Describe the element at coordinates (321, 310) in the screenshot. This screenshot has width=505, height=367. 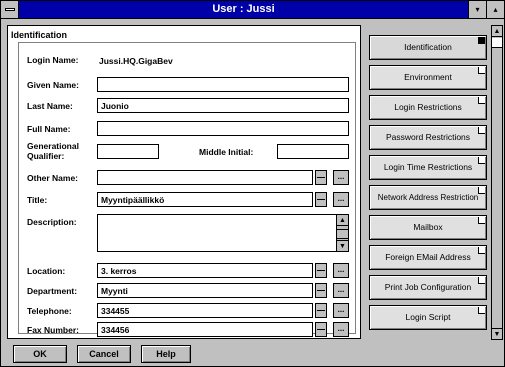
I see `telephone-spinner` at that location.